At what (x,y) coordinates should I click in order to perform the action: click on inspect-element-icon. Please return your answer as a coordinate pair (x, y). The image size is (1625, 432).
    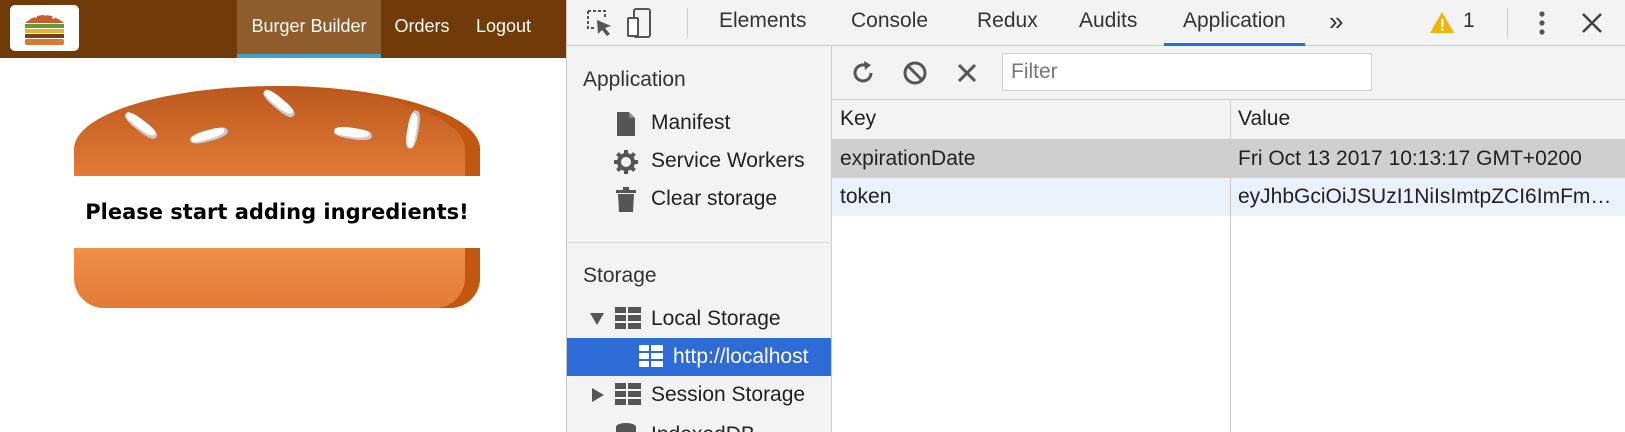
    Looking at the image, I should click on (600, 23).